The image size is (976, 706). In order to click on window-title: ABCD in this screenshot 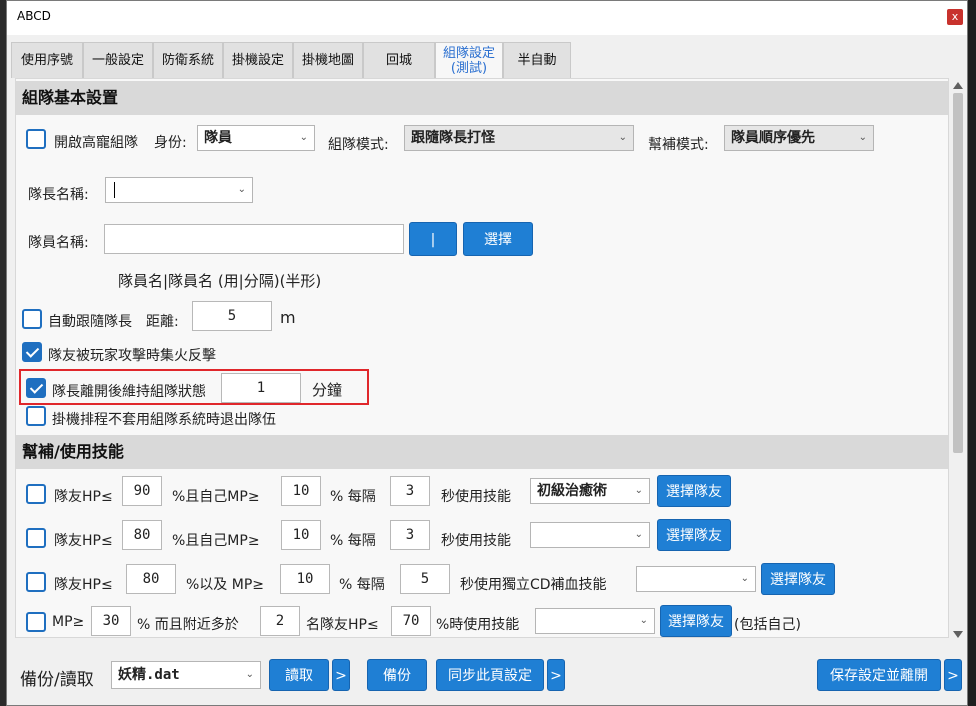, I will do `click(34, 16)`.